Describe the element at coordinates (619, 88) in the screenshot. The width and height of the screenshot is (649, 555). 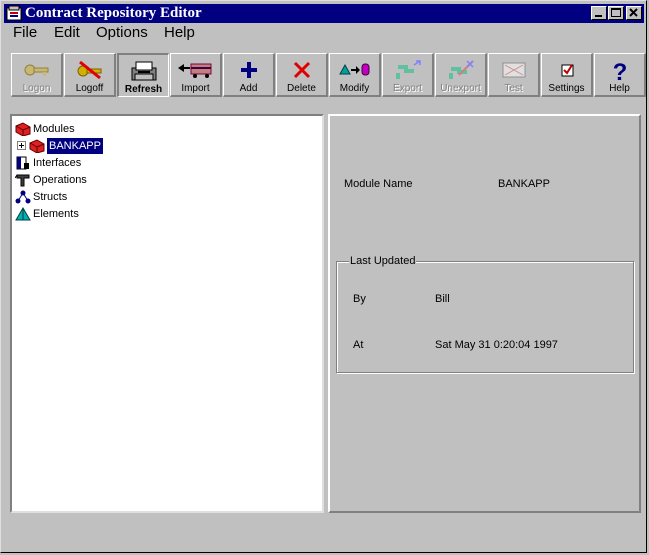
I see `help-label: Help` at that location.